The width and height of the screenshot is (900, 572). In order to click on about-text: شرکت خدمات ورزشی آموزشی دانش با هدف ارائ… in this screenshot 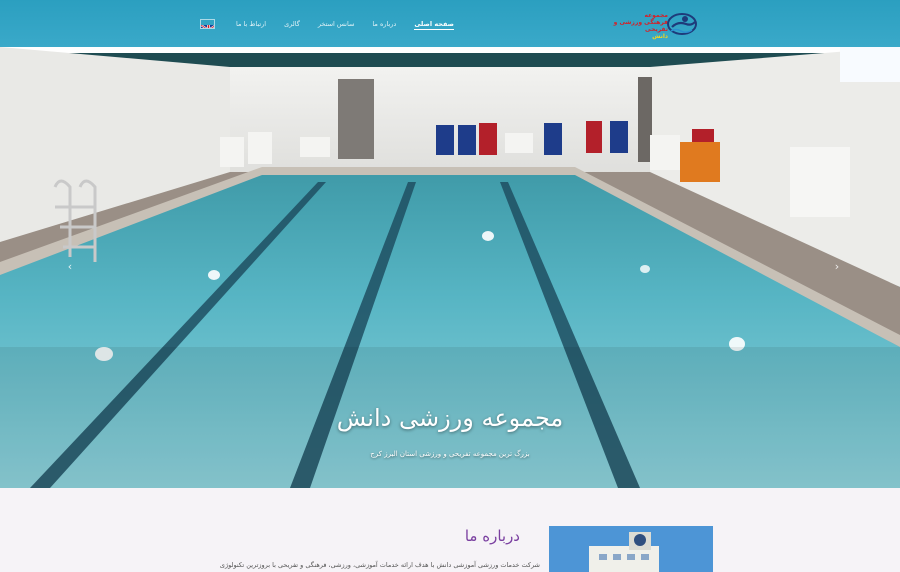, I will do `click(379, 565)`.